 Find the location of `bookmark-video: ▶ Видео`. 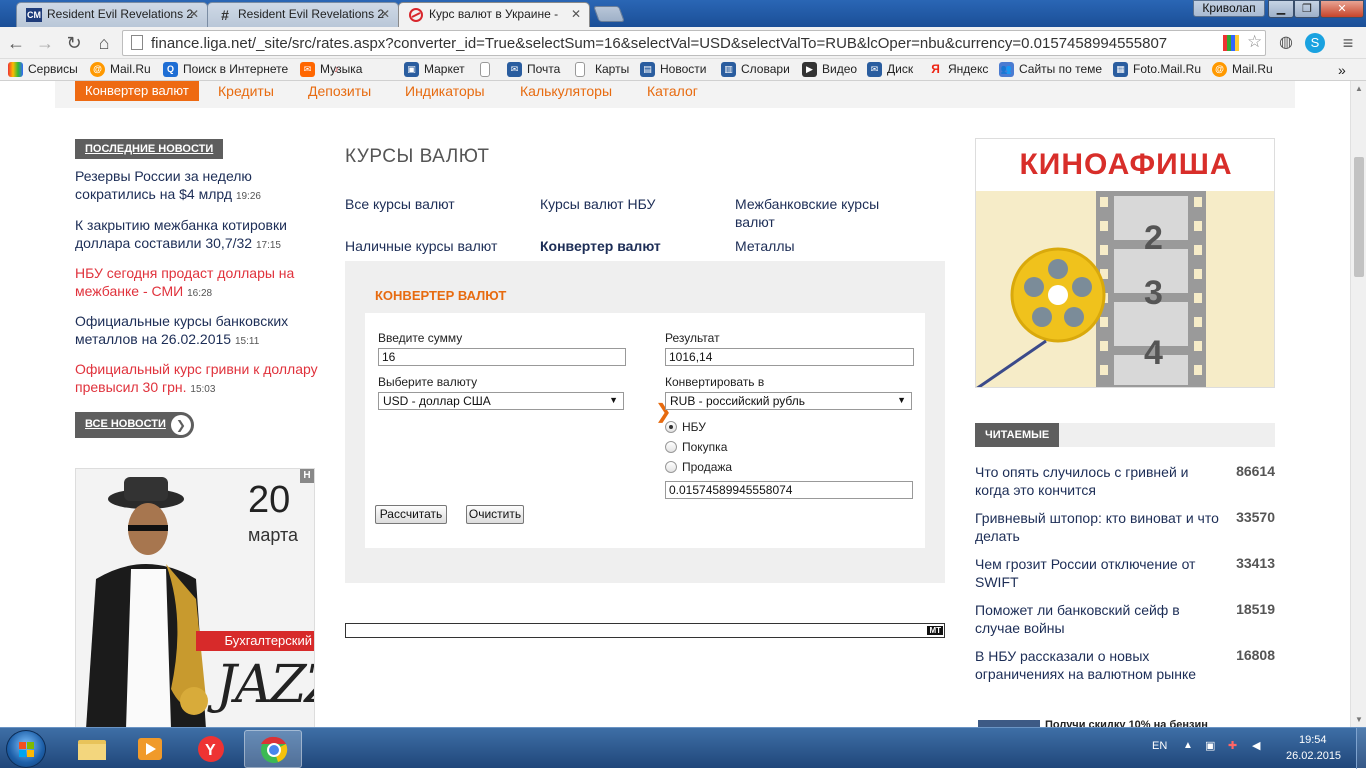

bookmark-video: ▶ Видео is located at coordinates (829, 69).